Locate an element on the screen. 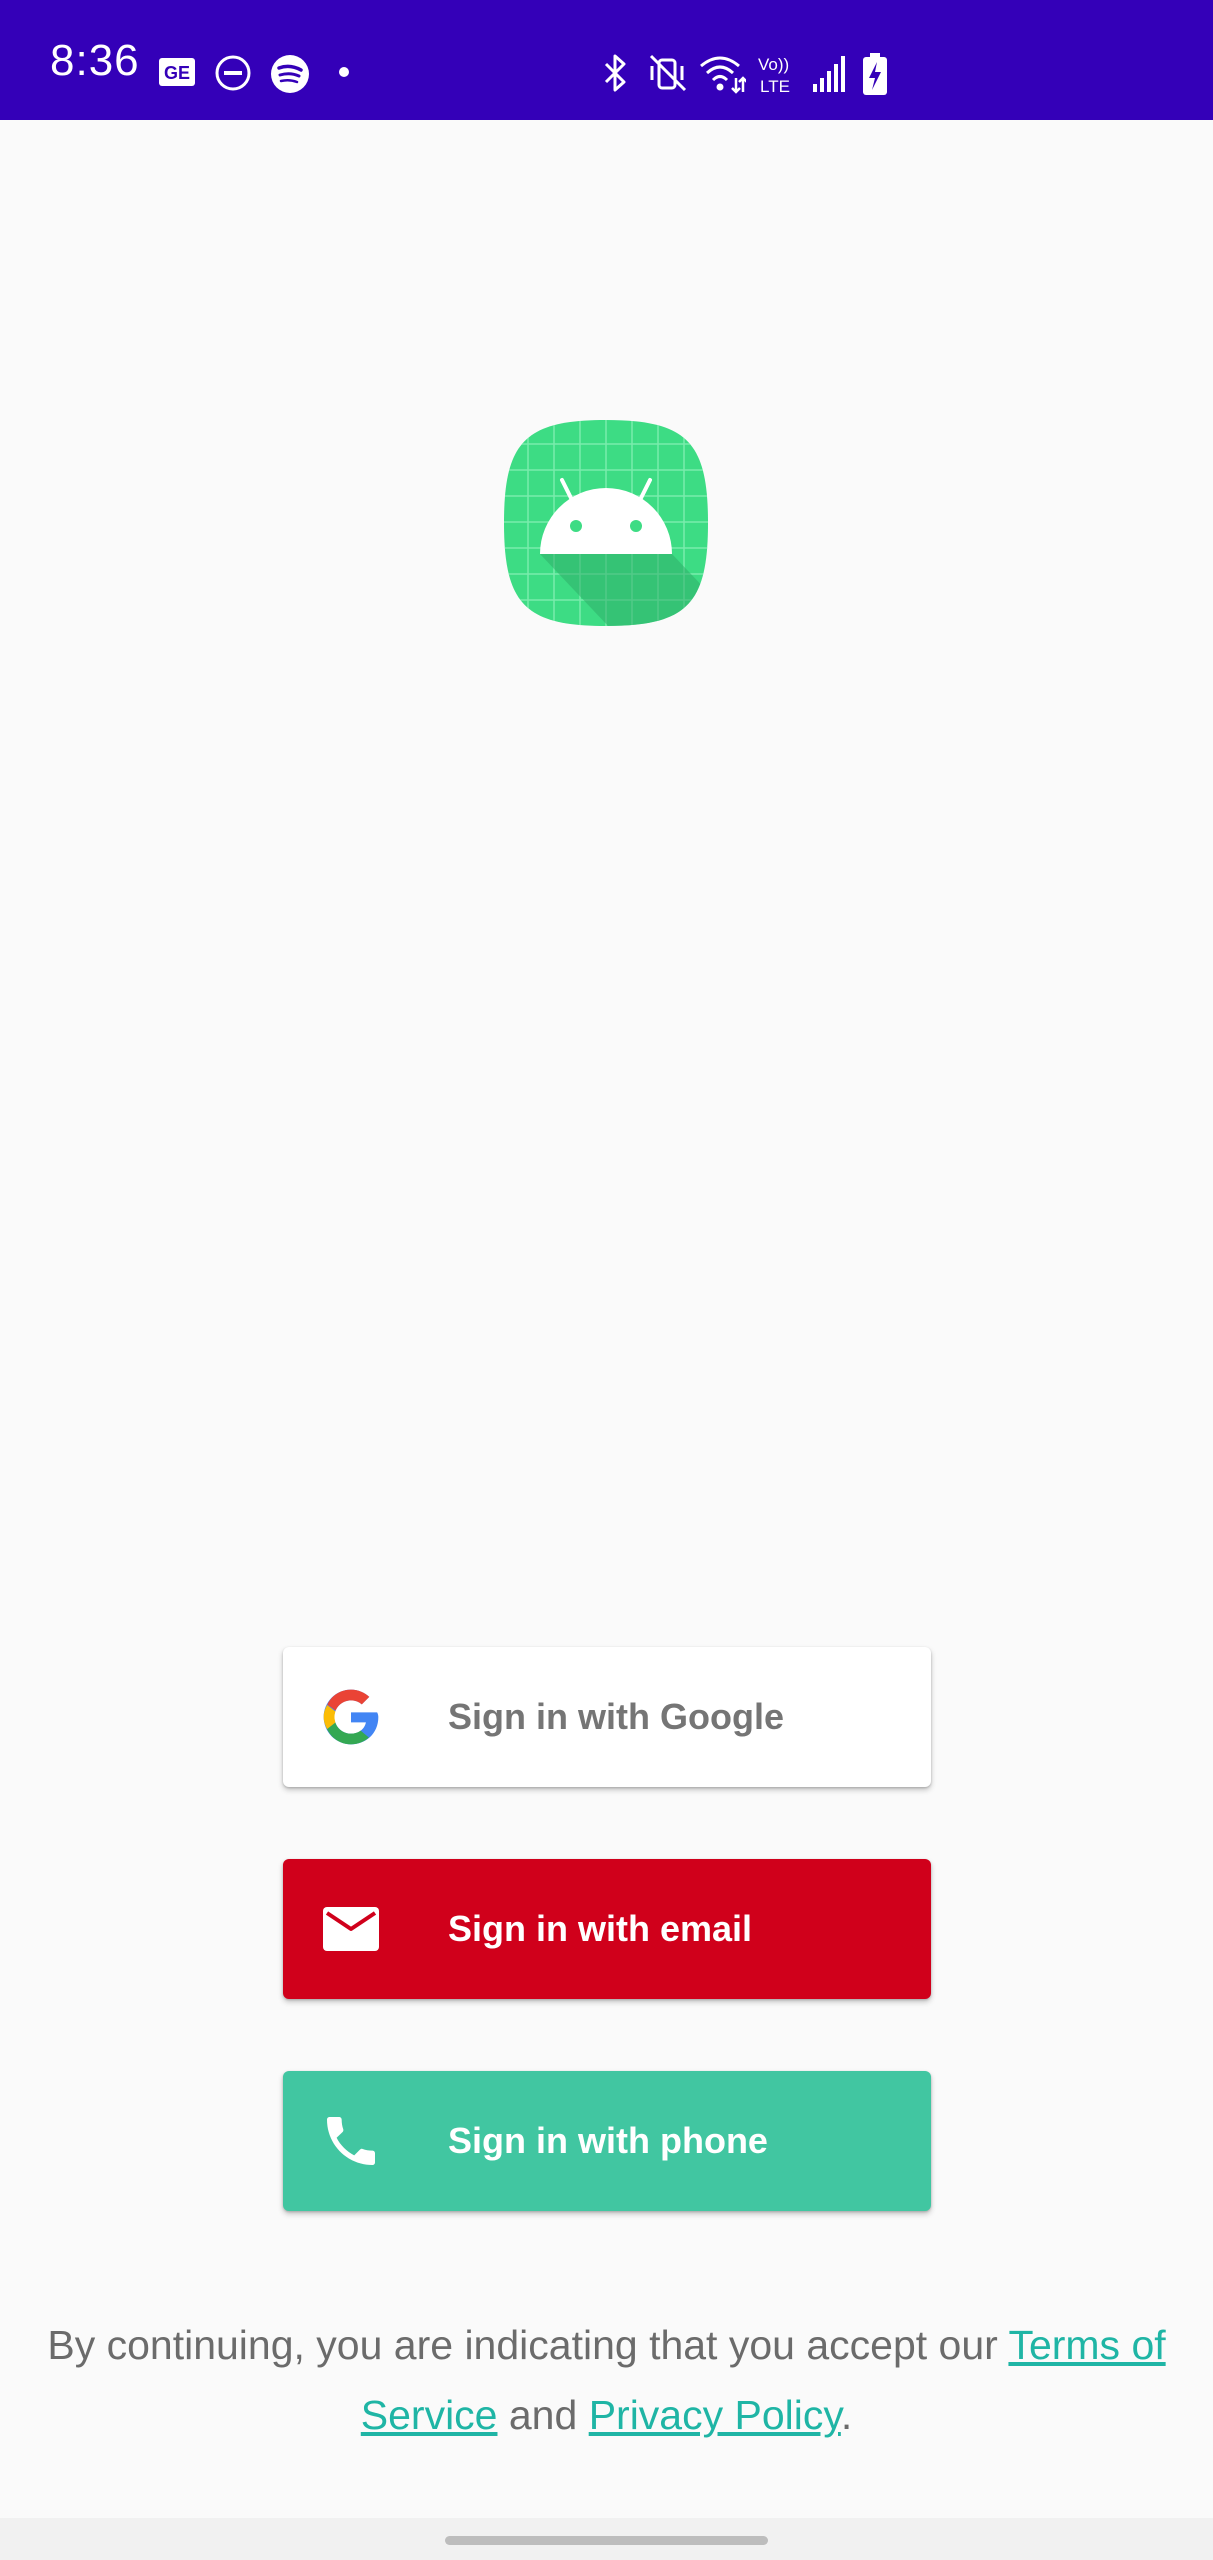 Image resolution: width=1213 pixels, height=2560 pixels. navigation-bar is located at coordinates (606, 2539).